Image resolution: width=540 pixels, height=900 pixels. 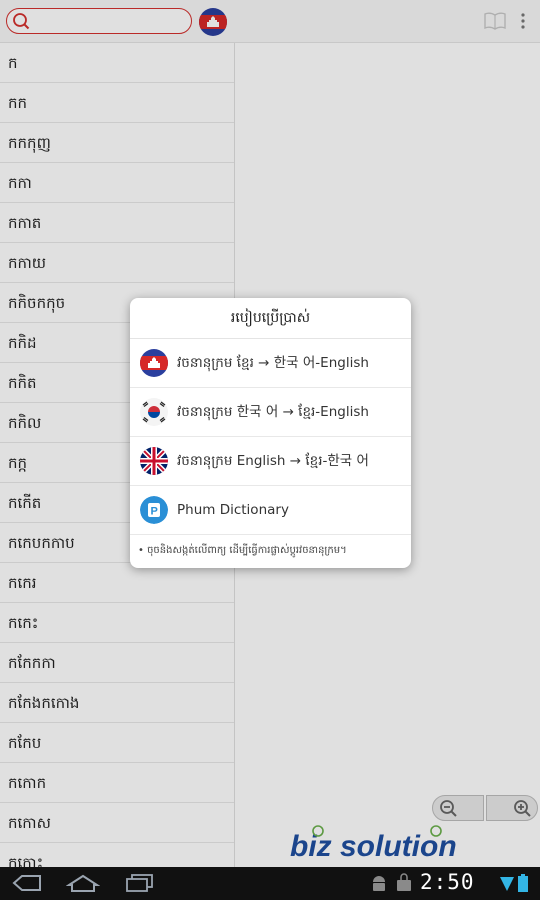 I want to click on android-debug-icon, so click(x=379, y=883).